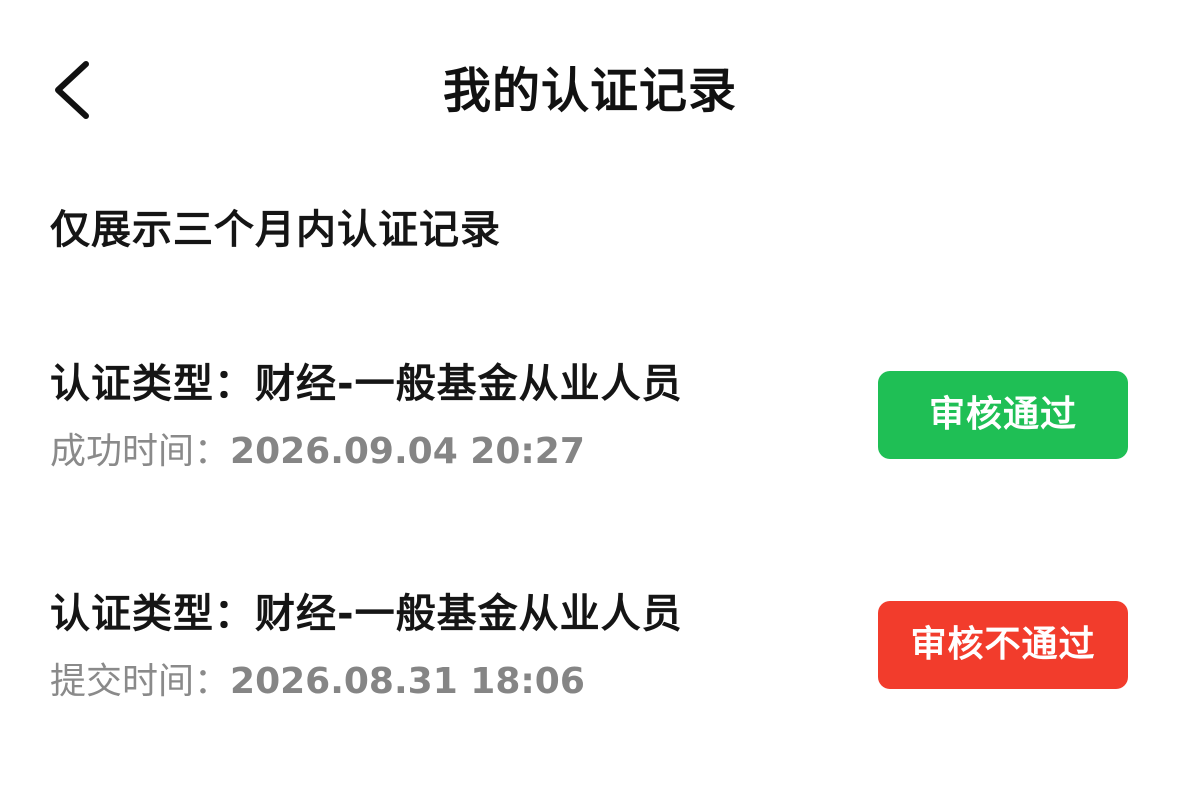 Image resolution: width=1180 pixels, height=796 pixels. I want to click on record-time: 成功时间：2026.09.04 20:27, so click(317, 452).